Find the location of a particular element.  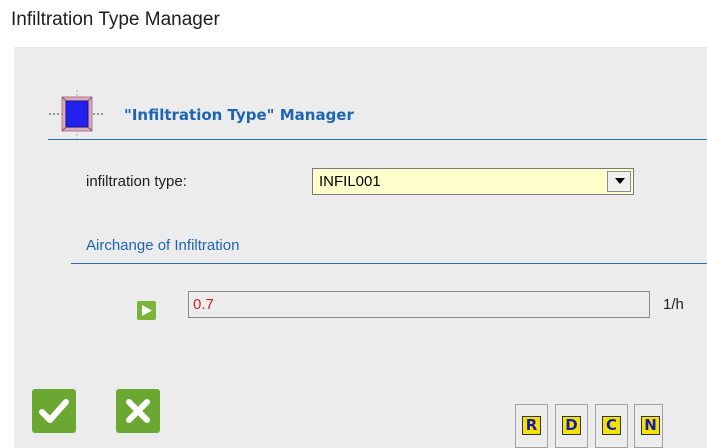

header-divider is located at coordinates (377, 139).